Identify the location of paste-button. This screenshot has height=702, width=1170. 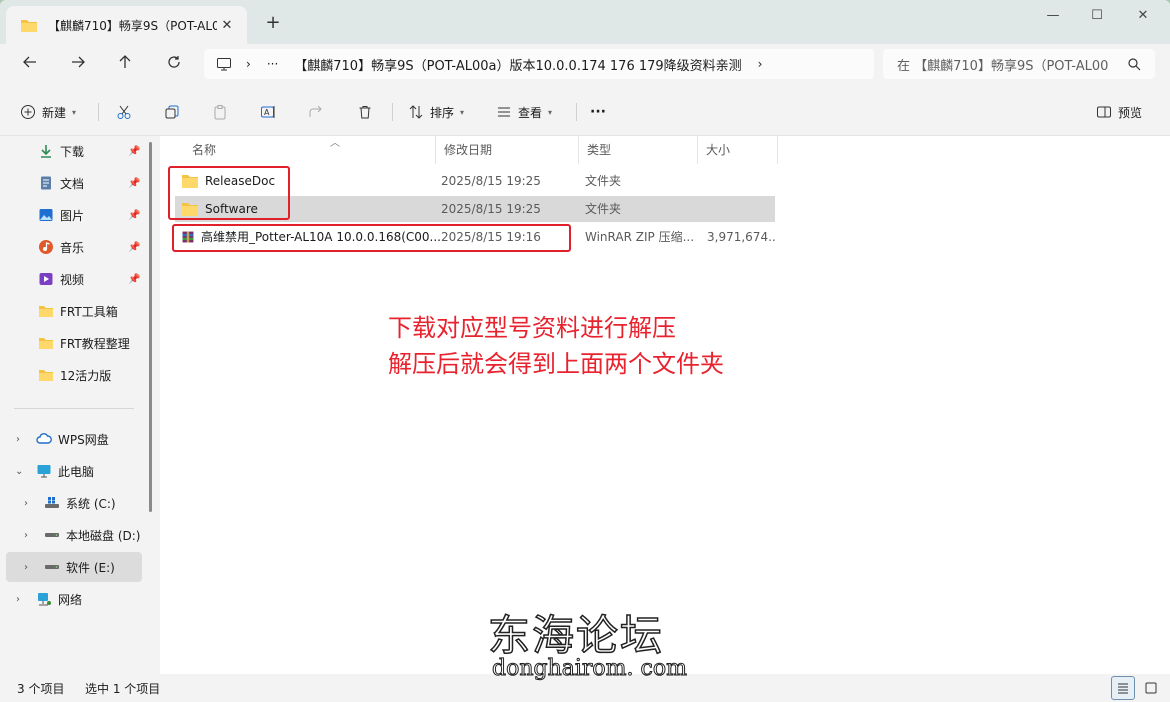
(220, 112).